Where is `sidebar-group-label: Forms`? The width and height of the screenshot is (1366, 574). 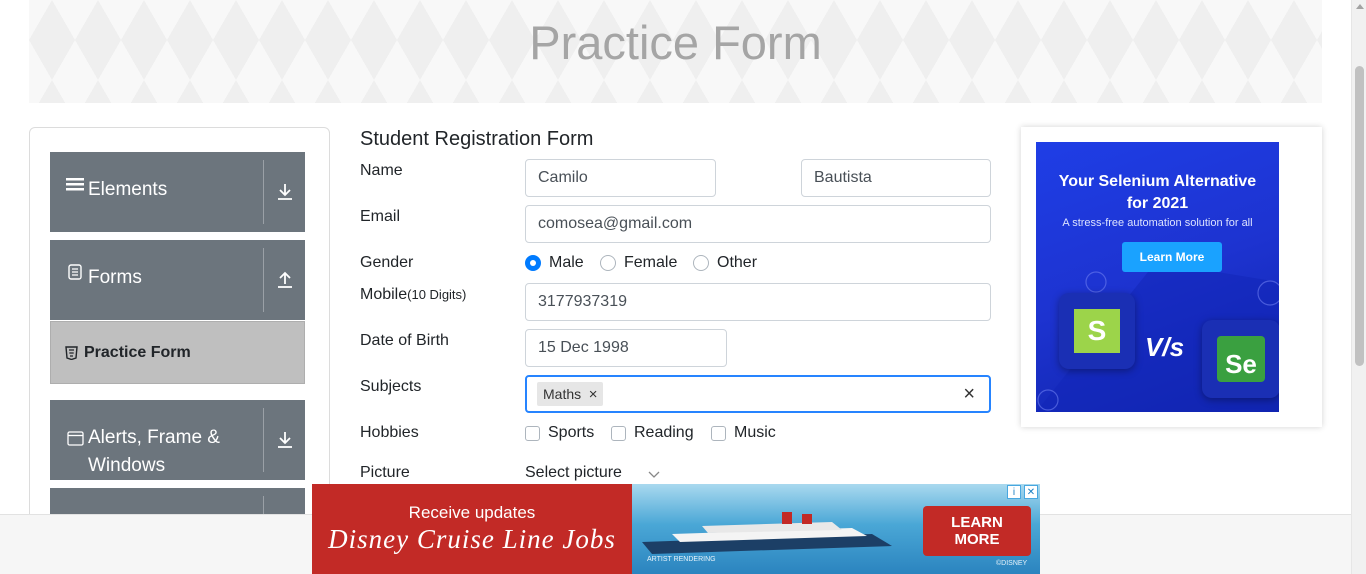
sidebar-group-label: Forms is located at coordinates (115, 277).